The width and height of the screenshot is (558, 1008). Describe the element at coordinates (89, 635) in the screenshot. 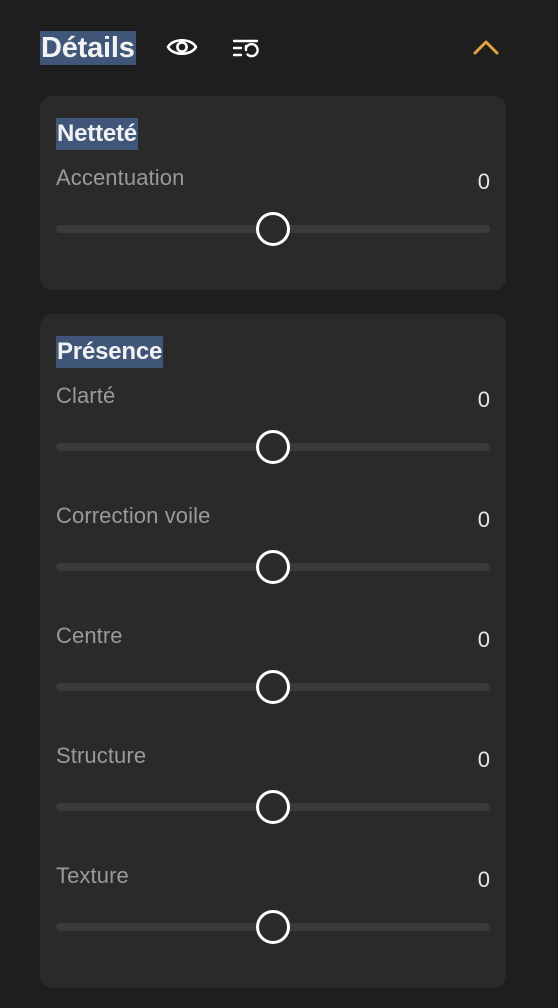

I see `slider-label: Centre` at that location.